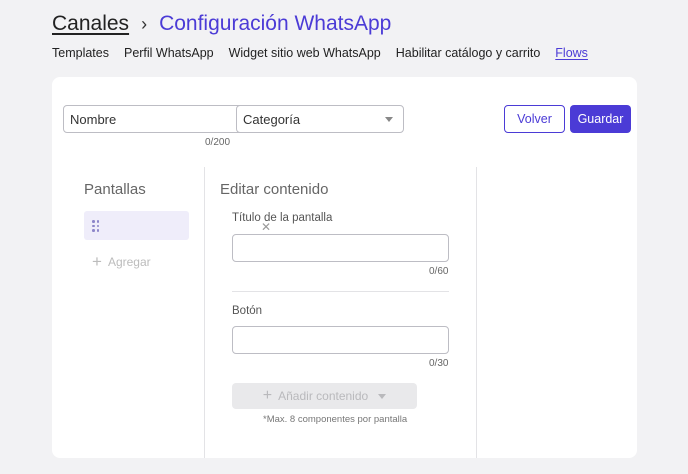  What do you see at coordinates (204, 312) in the screenshot?
I see `panel-divider-left` at bounding box center [204, 312].